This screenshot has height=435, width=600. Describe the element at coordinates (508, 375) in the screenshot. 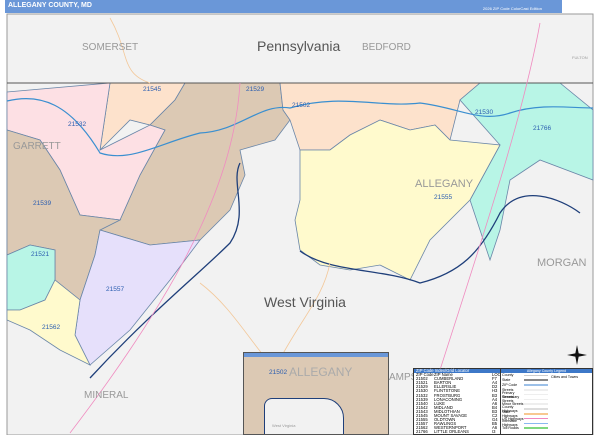

I see `legend-label: County` at that location.